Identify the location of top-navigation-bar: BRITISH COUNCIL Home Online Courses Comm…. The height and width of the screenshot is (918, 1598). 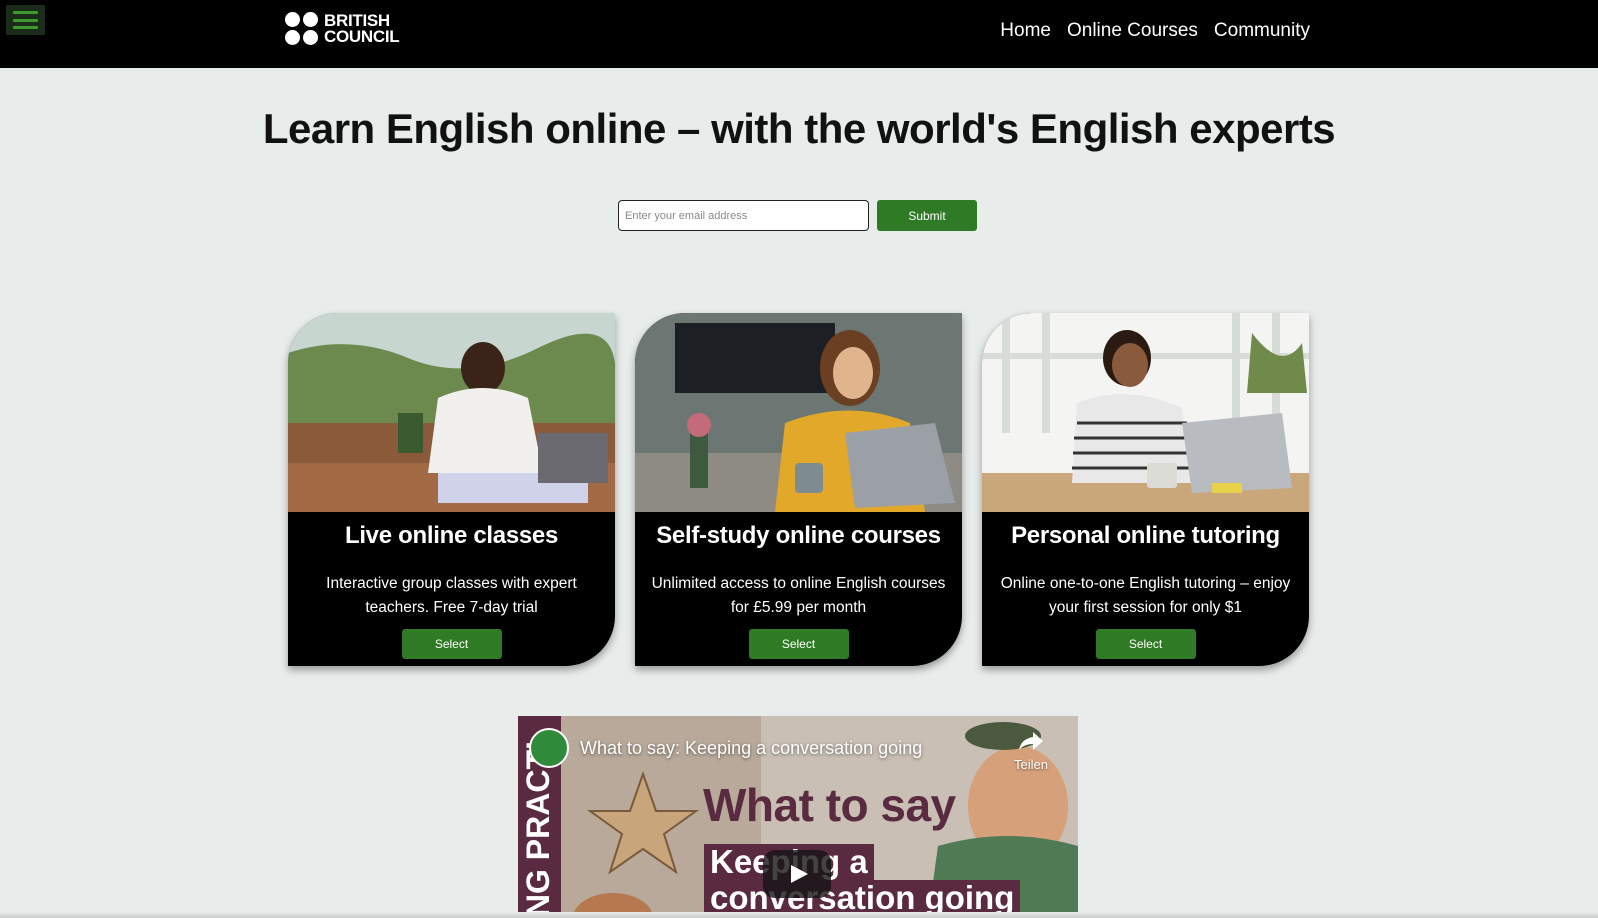
(799, 34).